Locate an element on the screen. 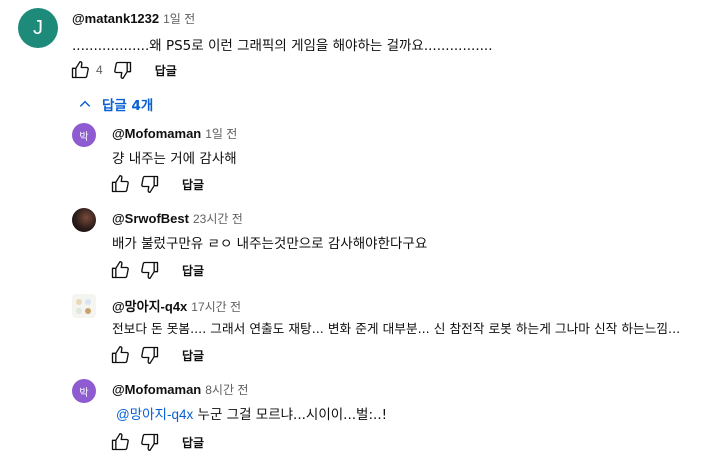 This screenshot has height=457, width=728. author-name: @matank1232 is located at coordinates (115, 18).